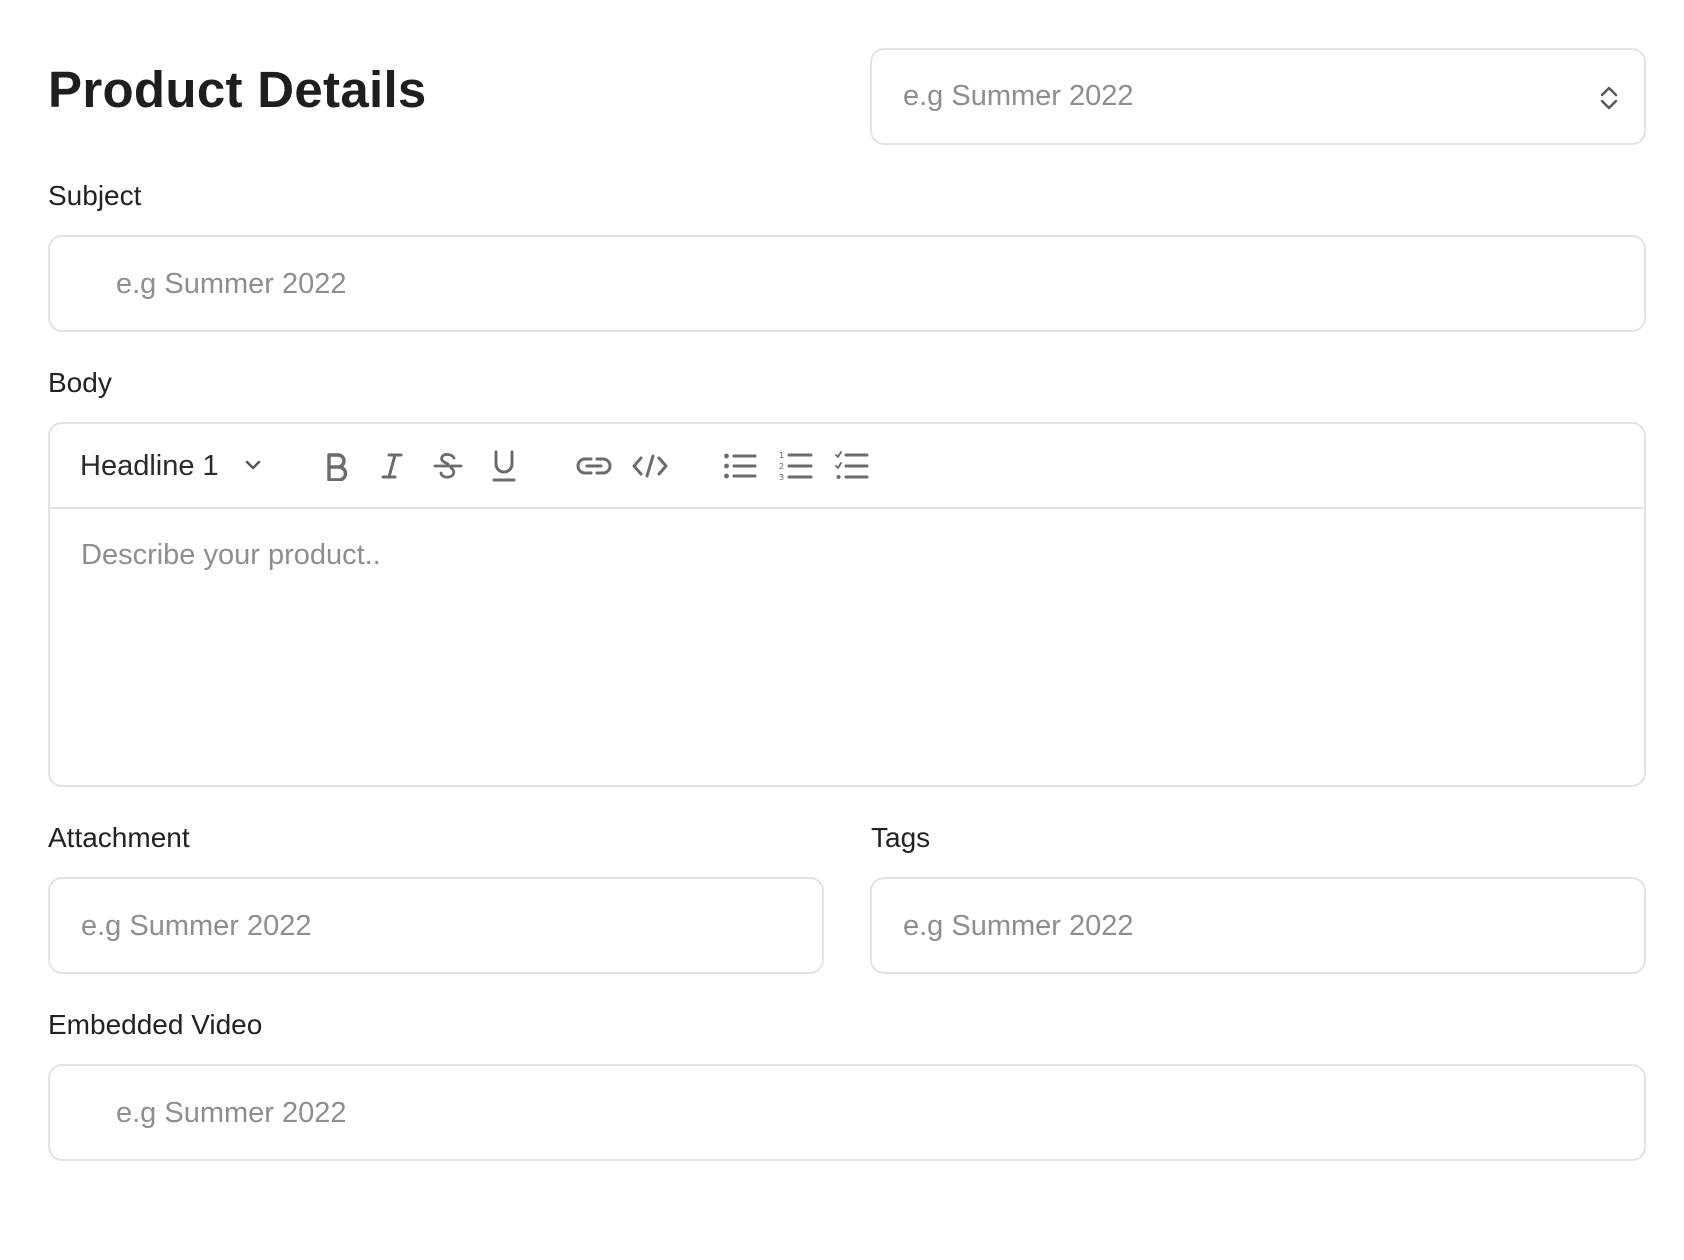  I want to click on strikethrough-icon, so click(448, 466).